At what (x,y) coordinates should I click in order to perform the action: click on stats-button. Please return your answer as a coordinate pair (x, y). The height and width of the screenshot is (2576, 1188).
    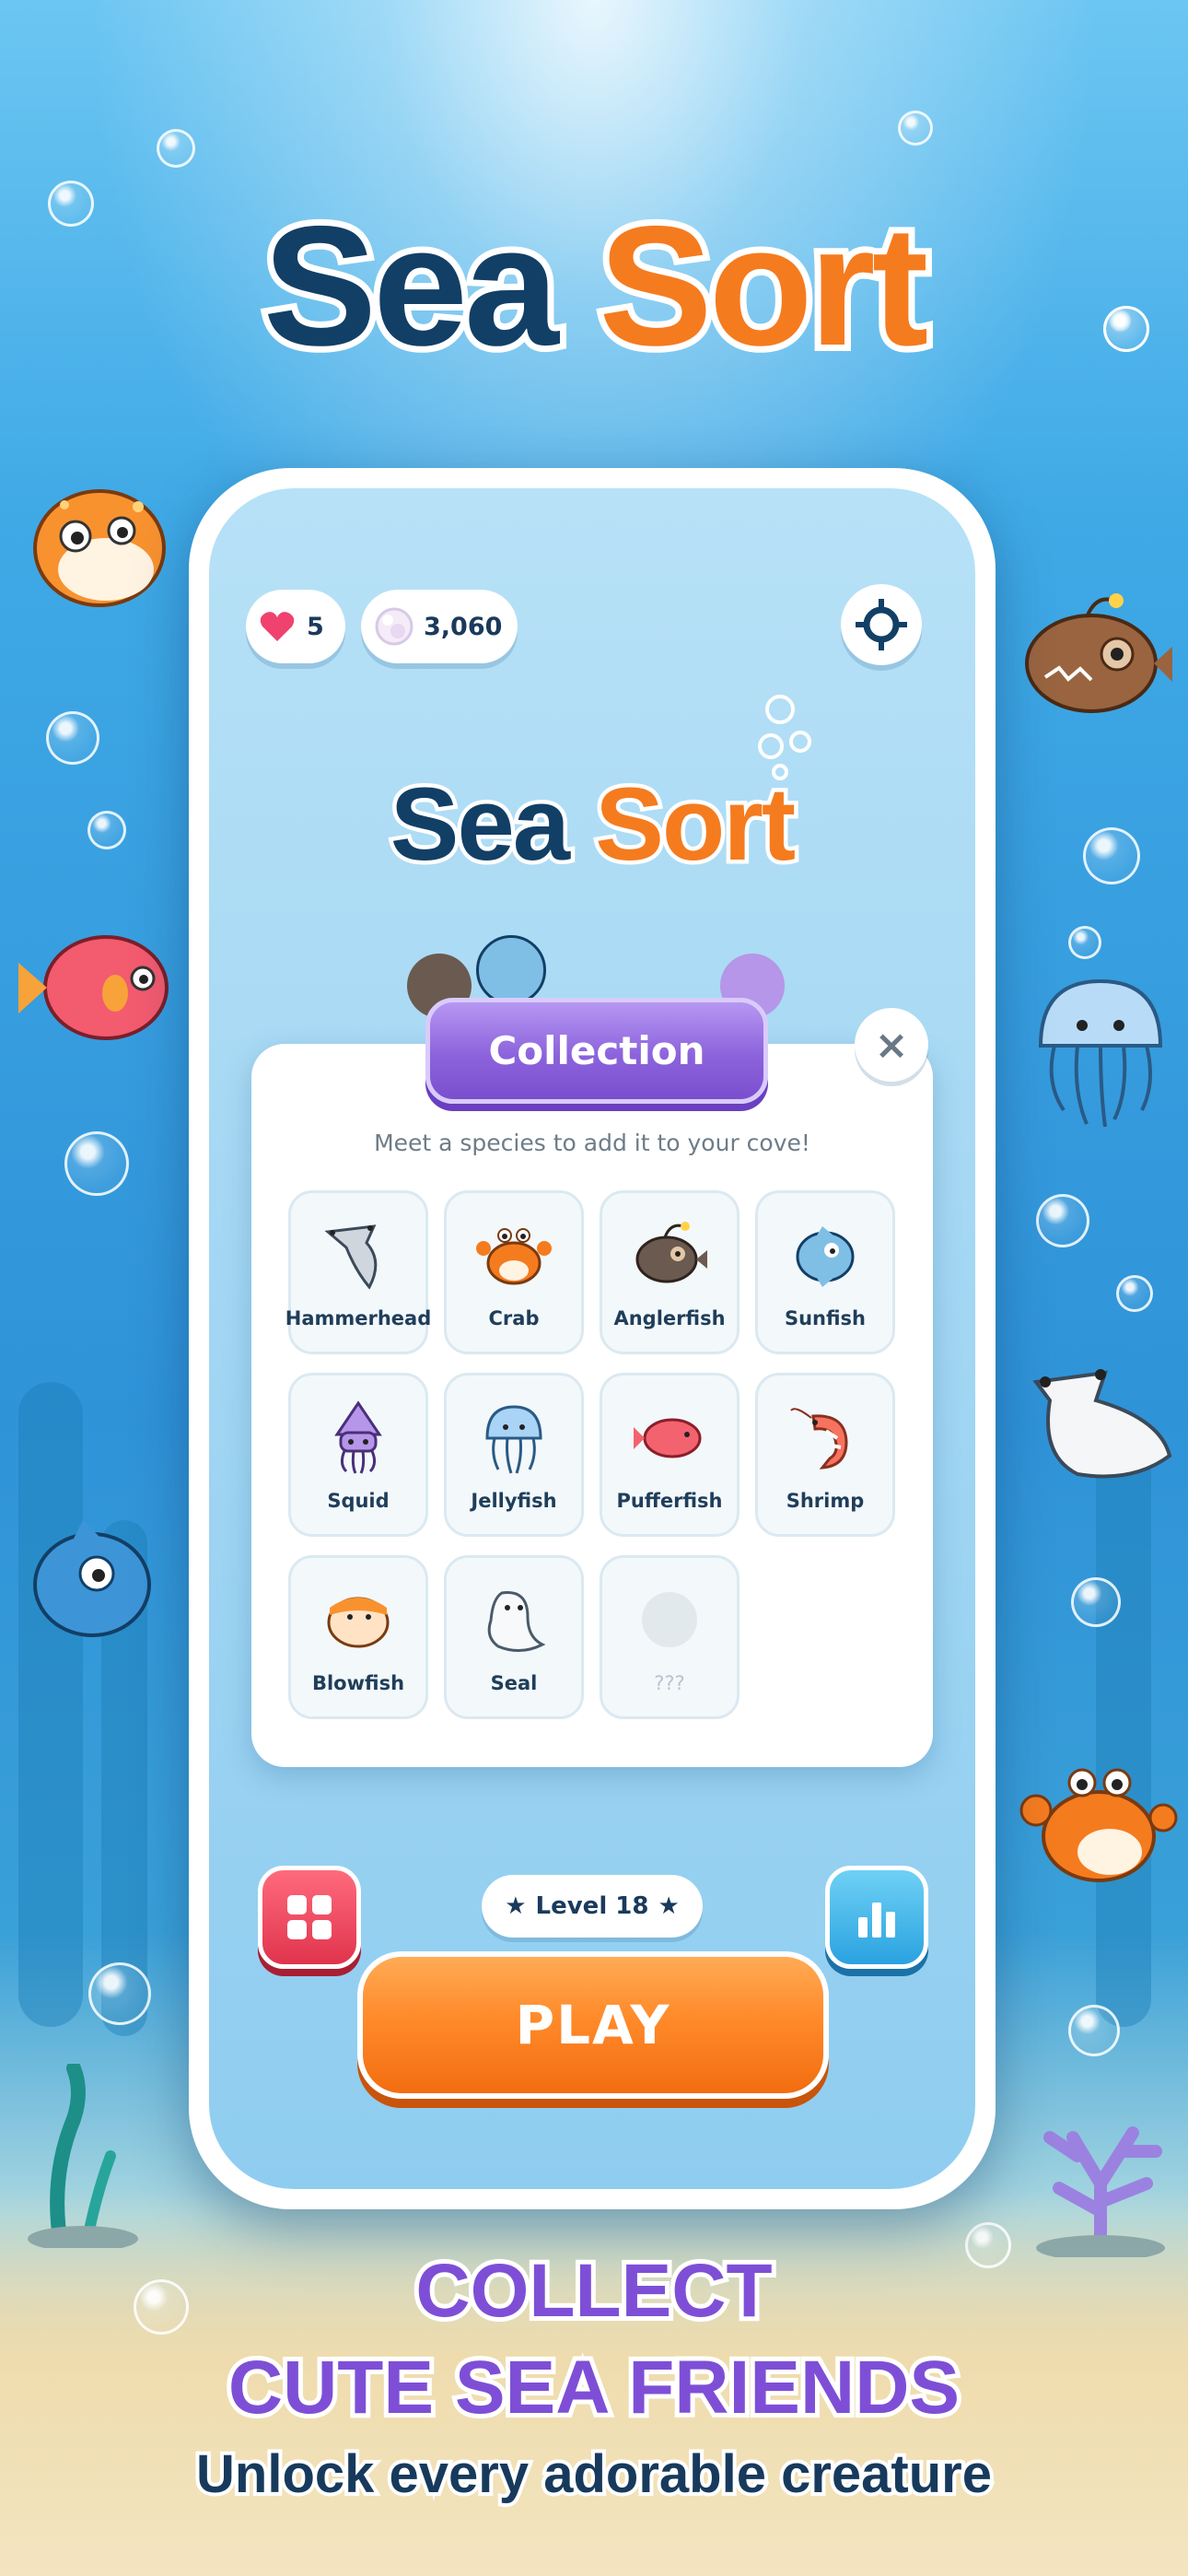
    Looking at the image, I should click on (876, 1917).